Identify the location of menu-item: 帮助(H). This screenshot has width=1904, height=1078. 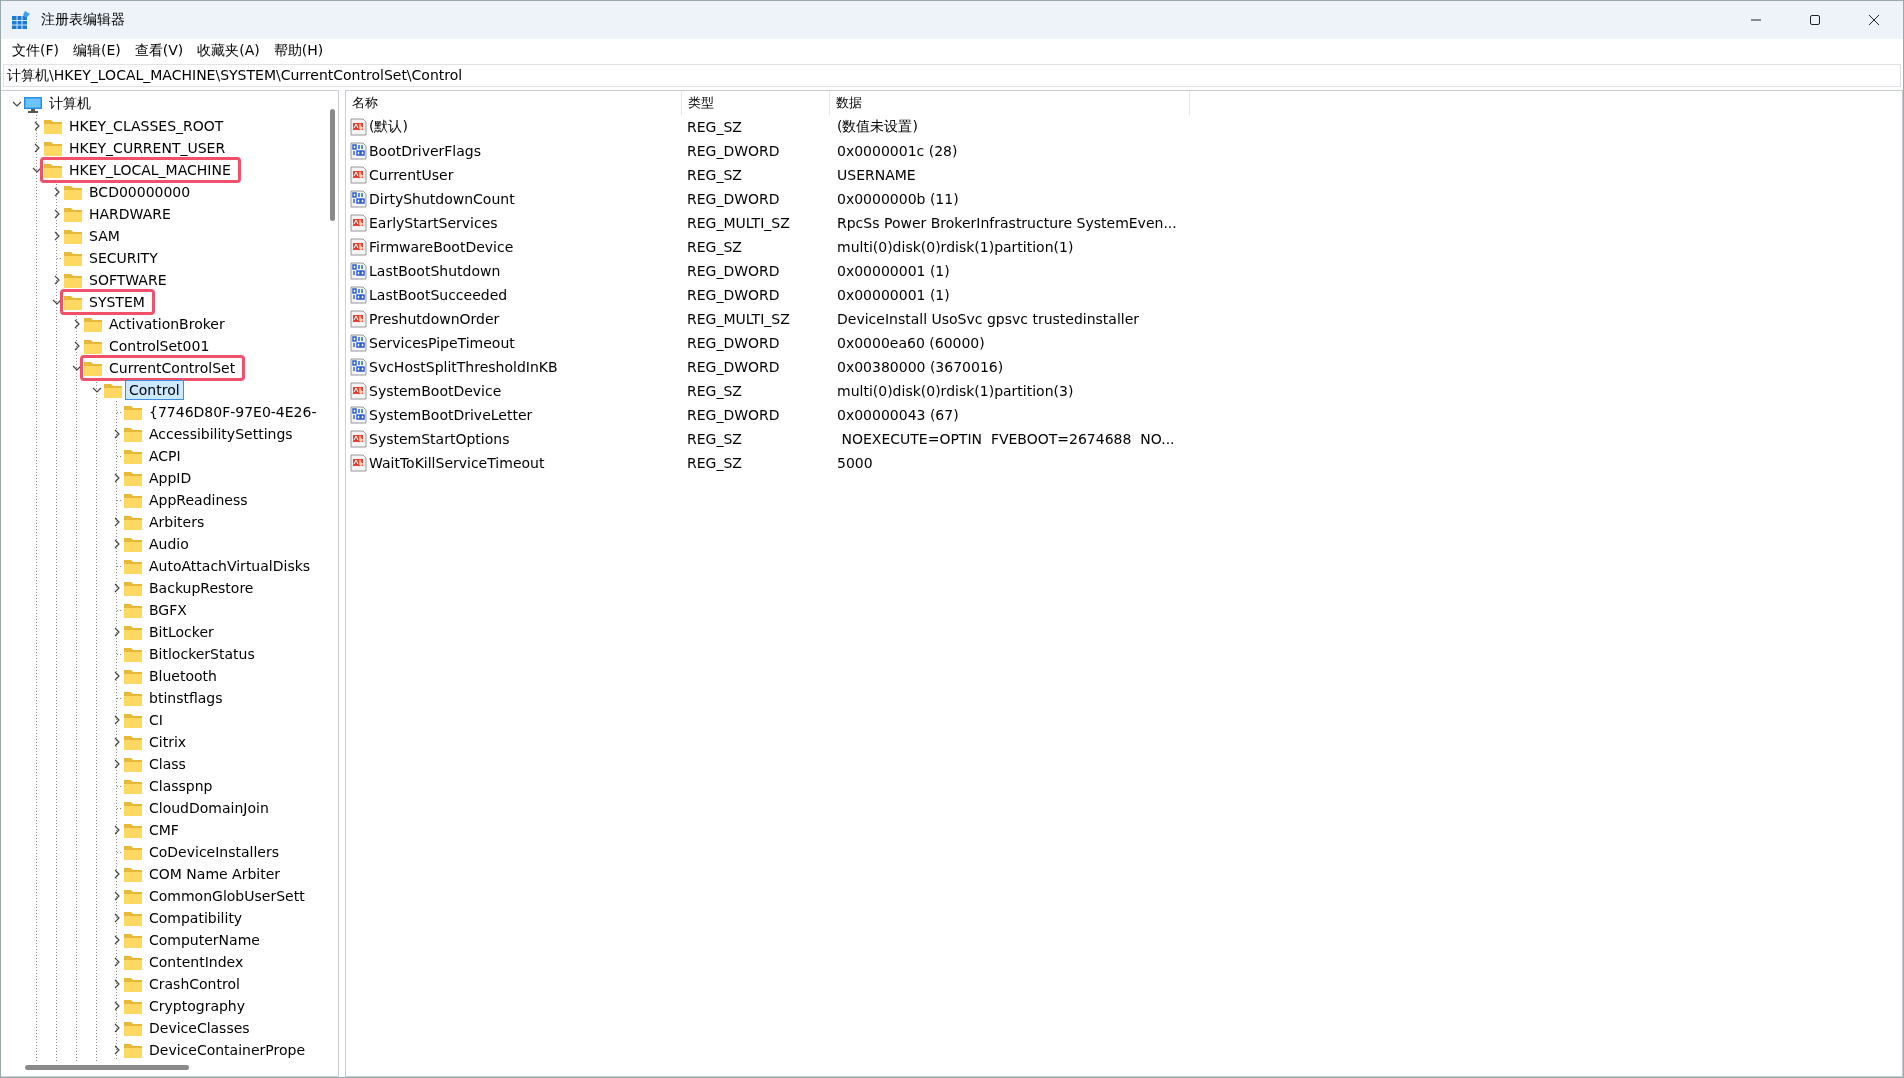
(298, 51).